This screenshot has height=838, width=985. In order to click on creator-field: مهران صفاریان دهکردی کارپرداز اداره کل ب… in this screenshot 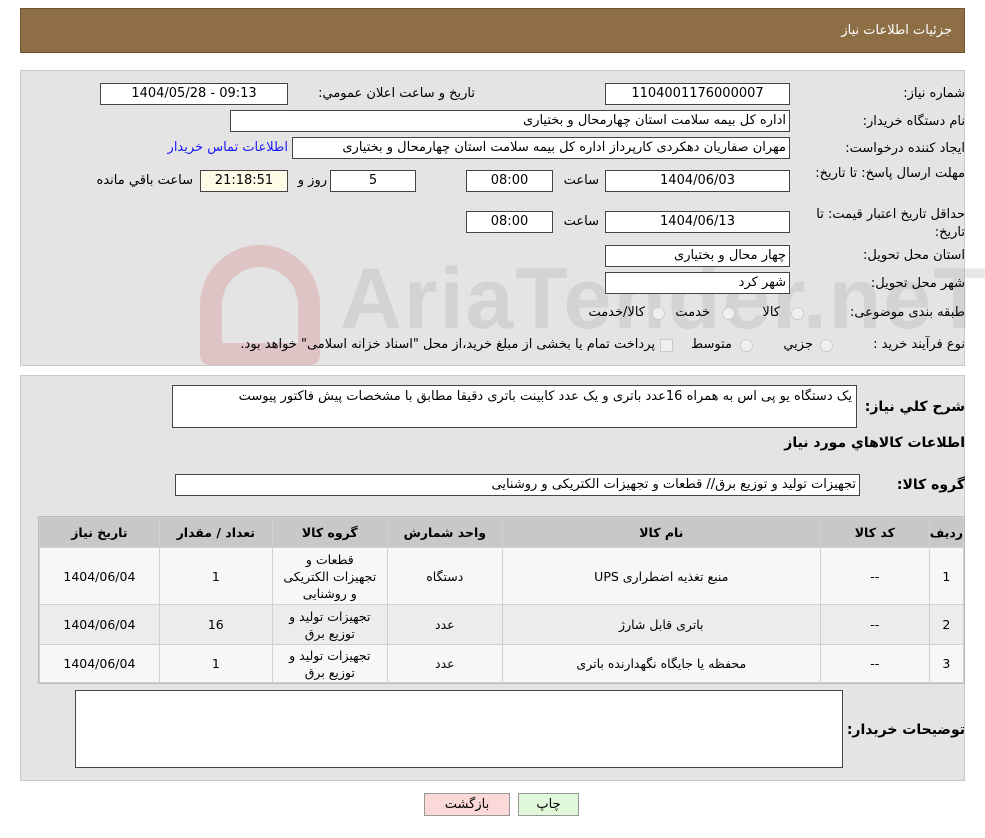, I will do `click(541, 148)`.